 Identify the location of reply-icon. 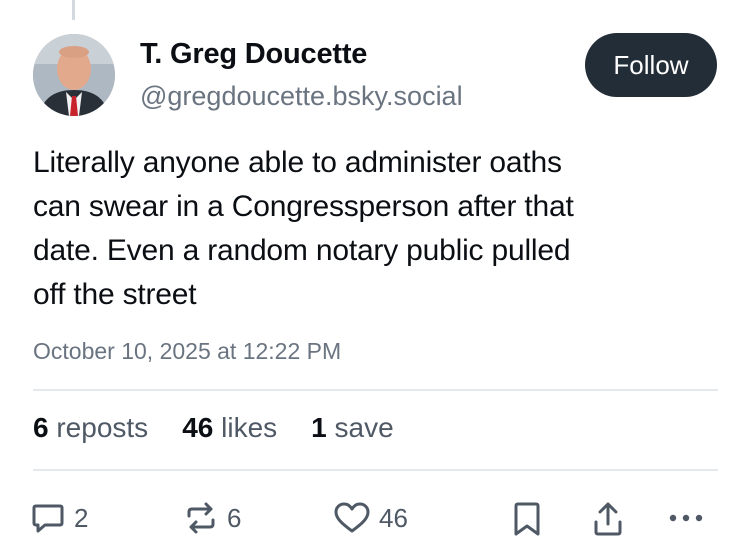
(48, 518).